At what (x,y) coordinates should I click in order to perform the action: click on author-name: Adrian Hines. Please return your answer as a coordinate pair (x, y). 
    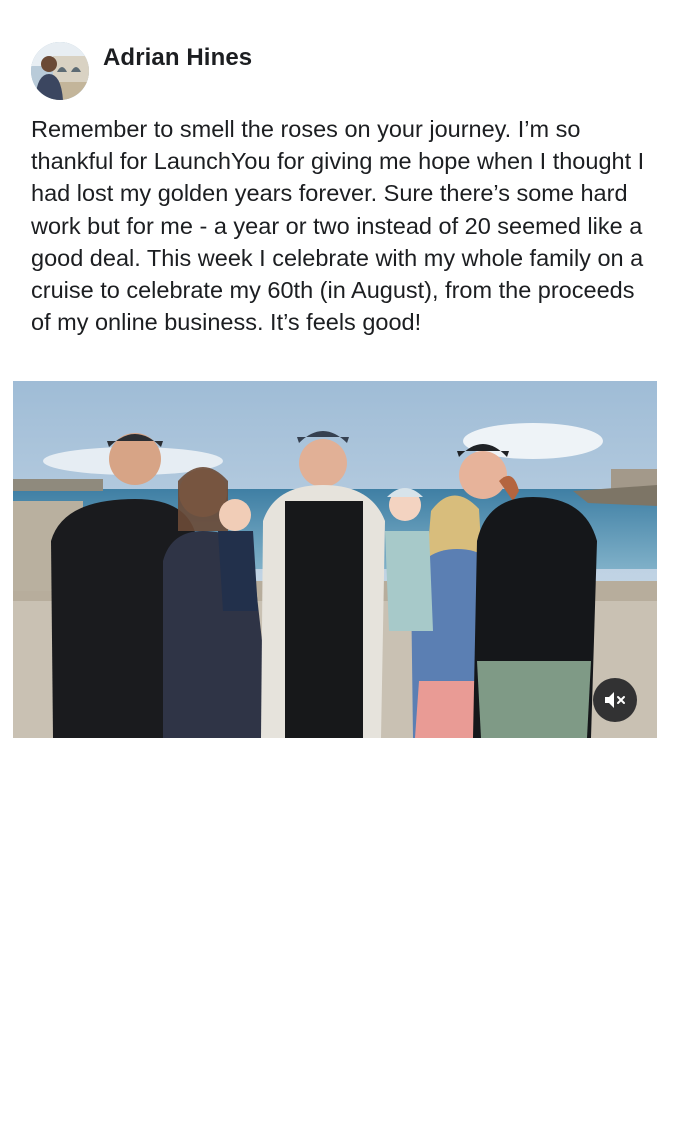
    Looking at the image, I should click on (177, 58).